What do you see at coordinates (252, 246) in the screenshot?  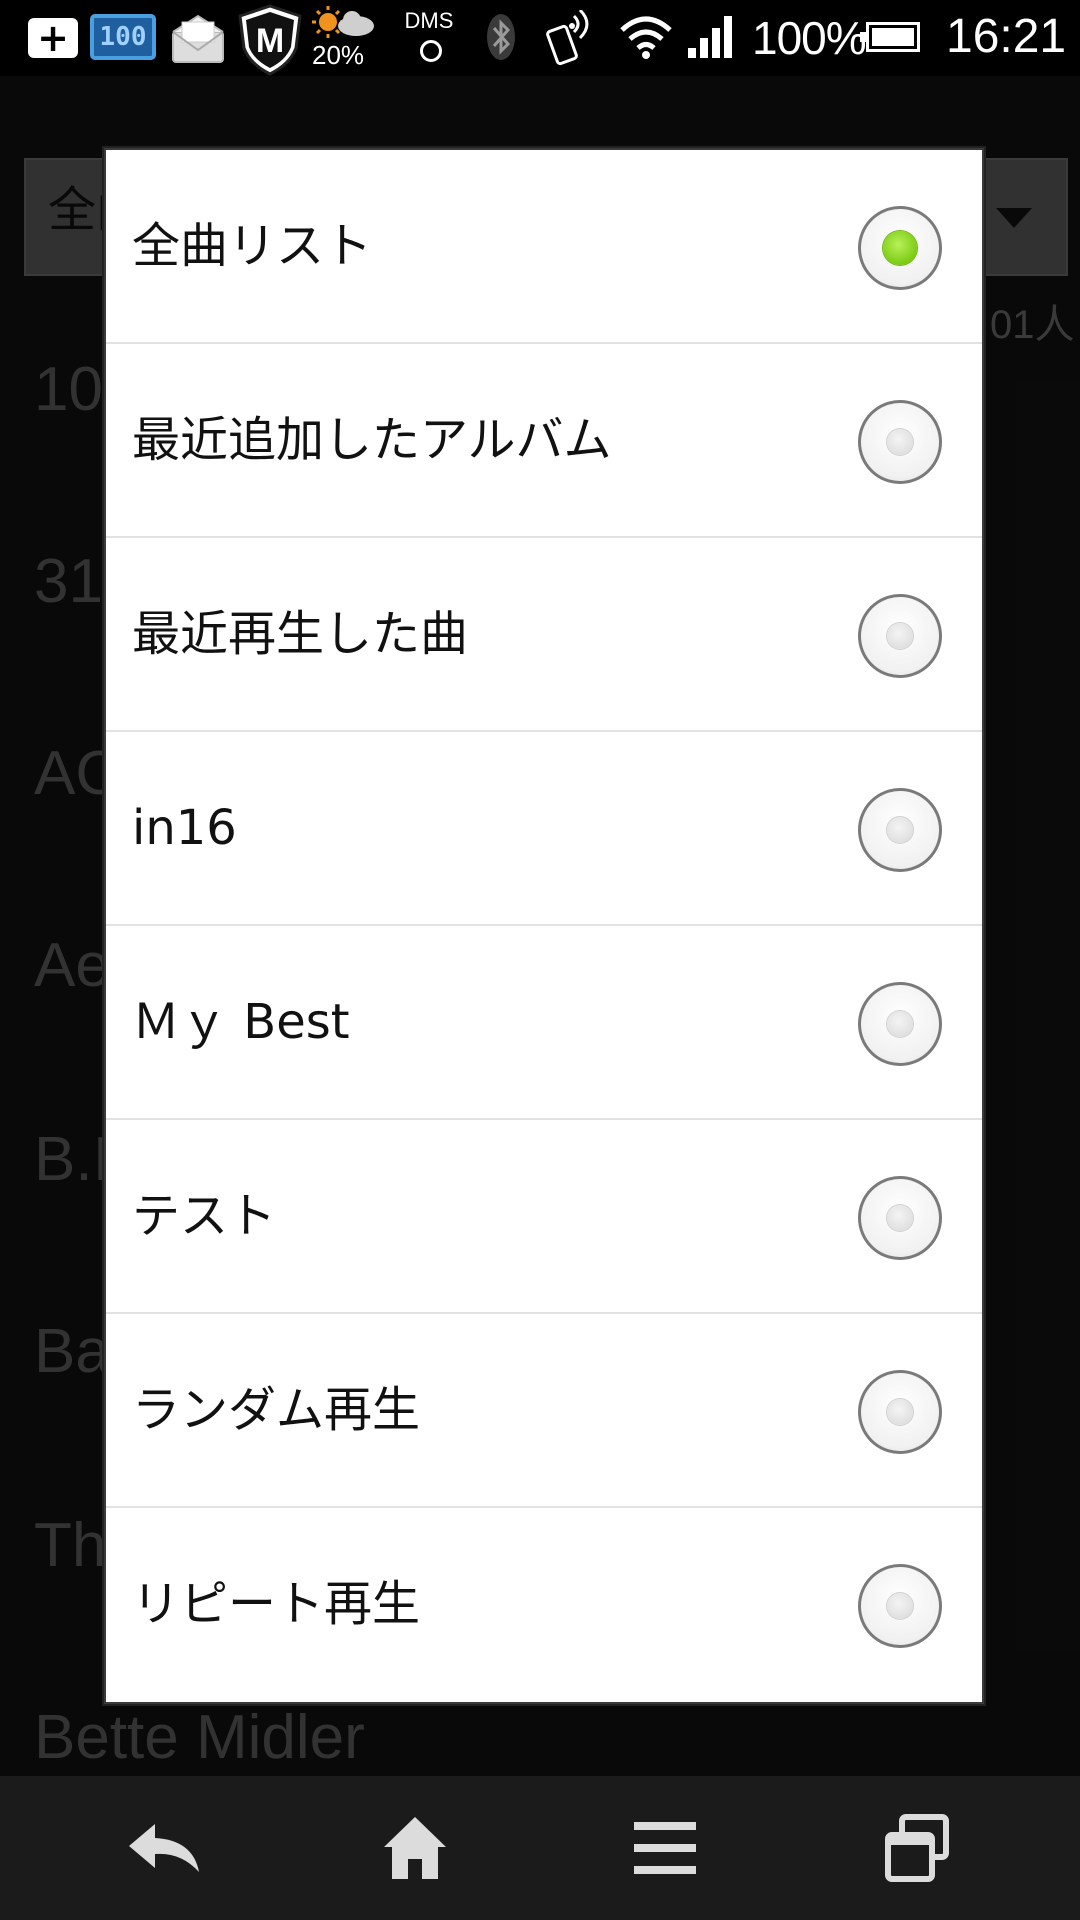 I see `option-label: 全曲リスト` at bounding box center [252, 246].